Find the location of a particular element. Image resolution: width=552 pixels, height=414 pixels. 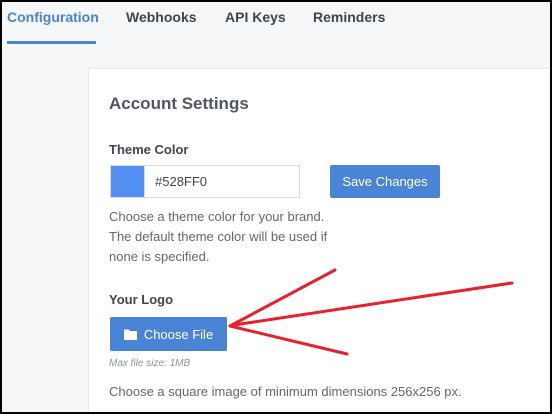

active-tab-indicator is located at coordinates (51, 42).